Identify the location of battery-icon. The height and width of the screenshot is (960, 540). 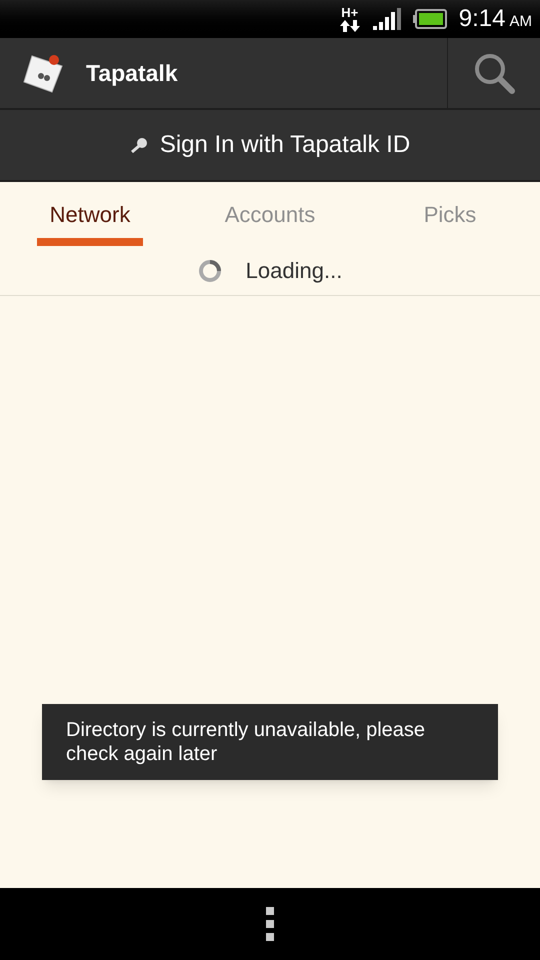
(429, 19).